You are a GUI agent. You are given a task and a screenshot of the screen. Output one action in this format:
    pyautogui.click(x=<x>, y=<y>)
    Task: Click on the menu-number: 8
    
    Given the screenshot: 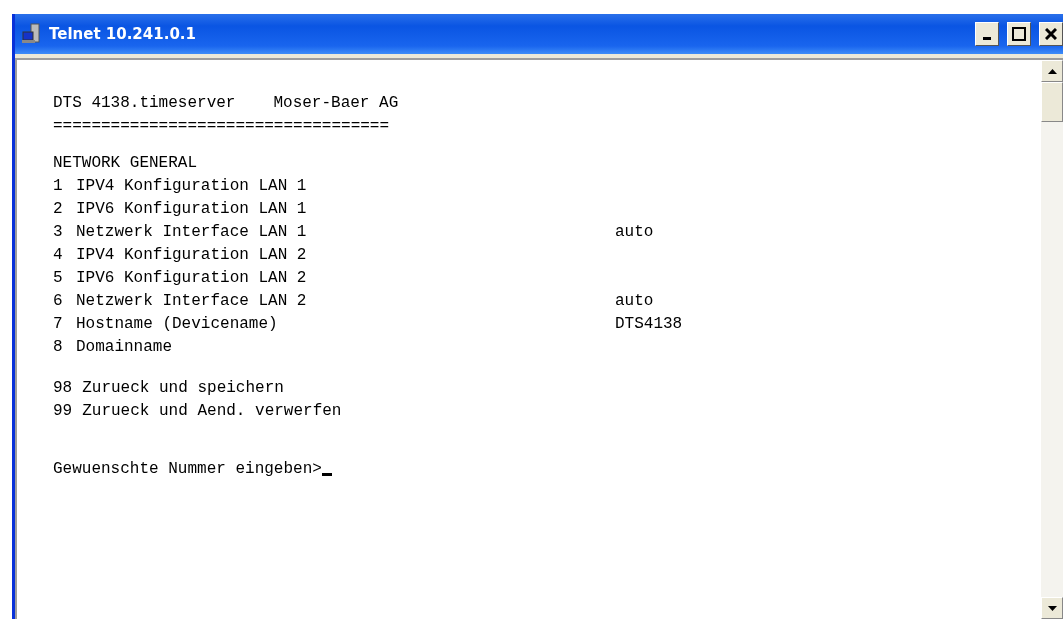 What is the action you would take?
    pyautogui.click(x=58, y=347)
    